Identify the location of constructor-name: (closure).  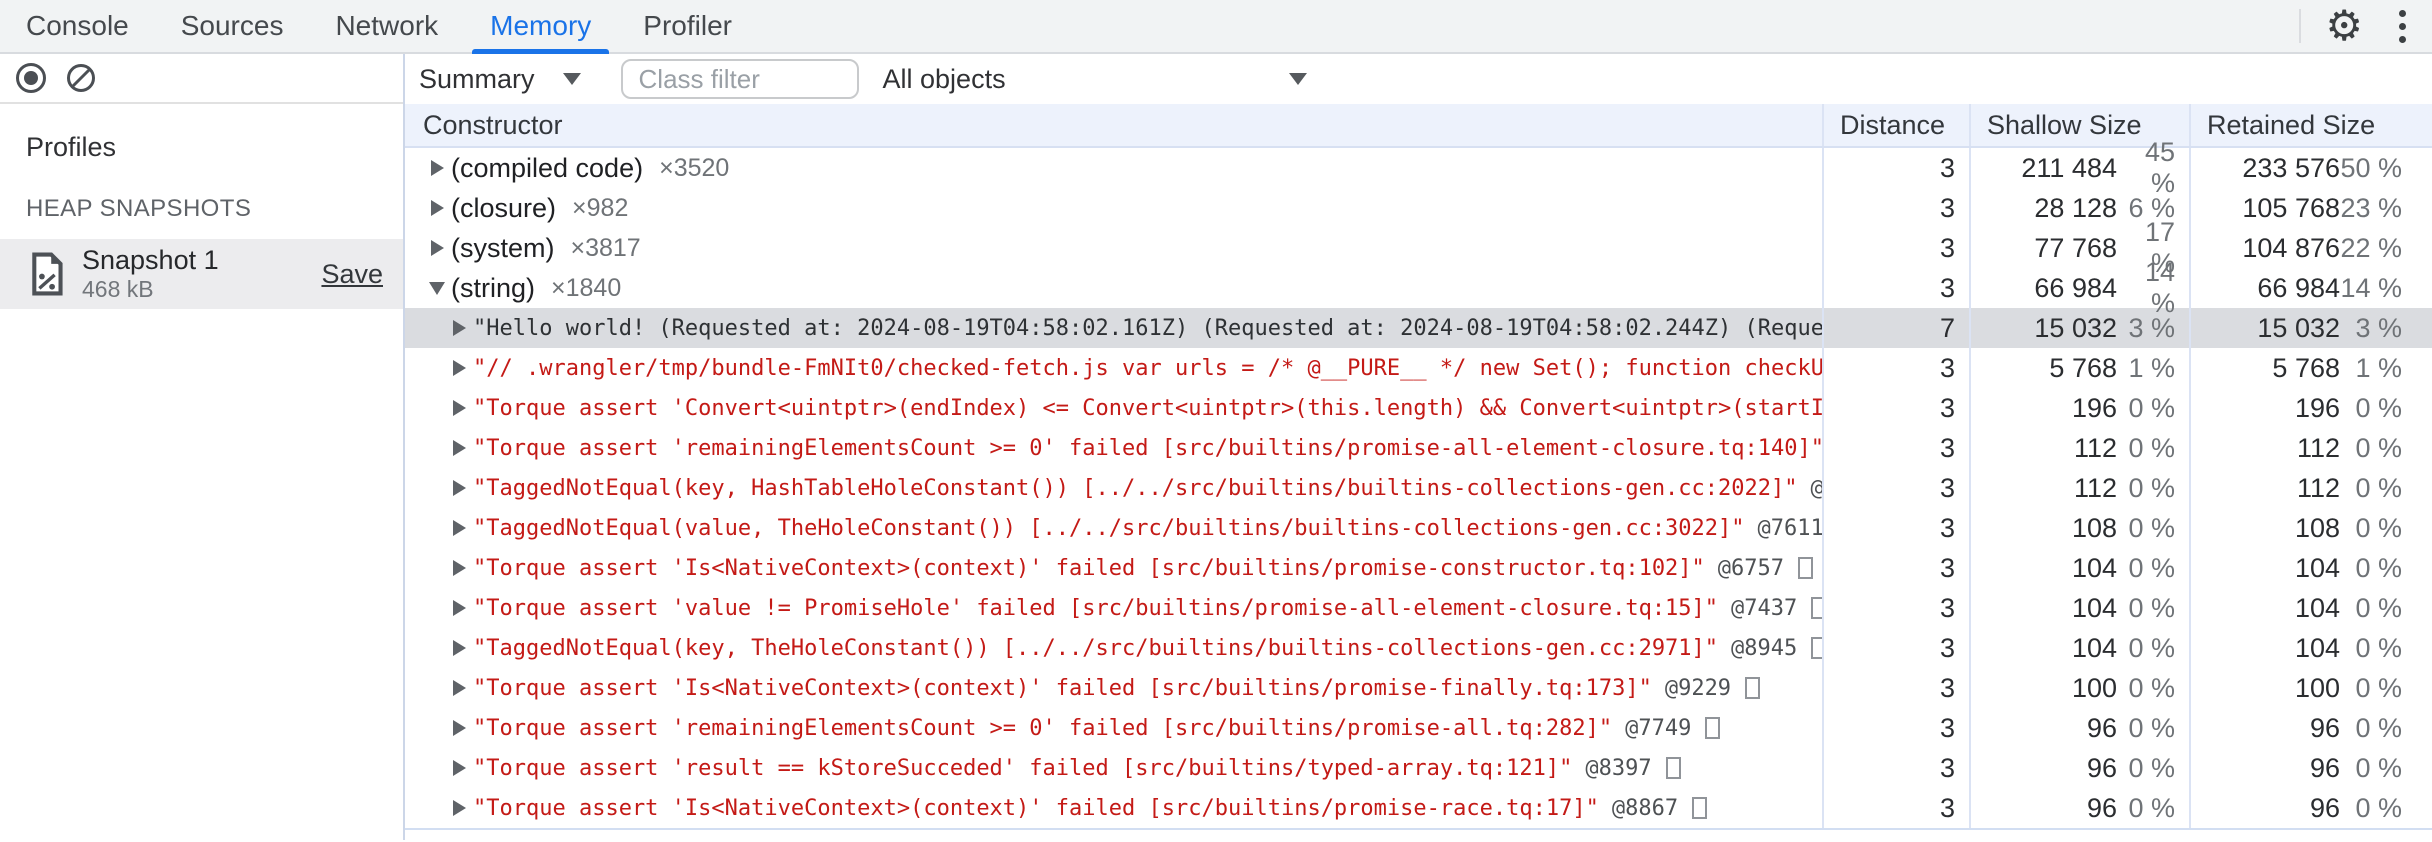
(504, 207).